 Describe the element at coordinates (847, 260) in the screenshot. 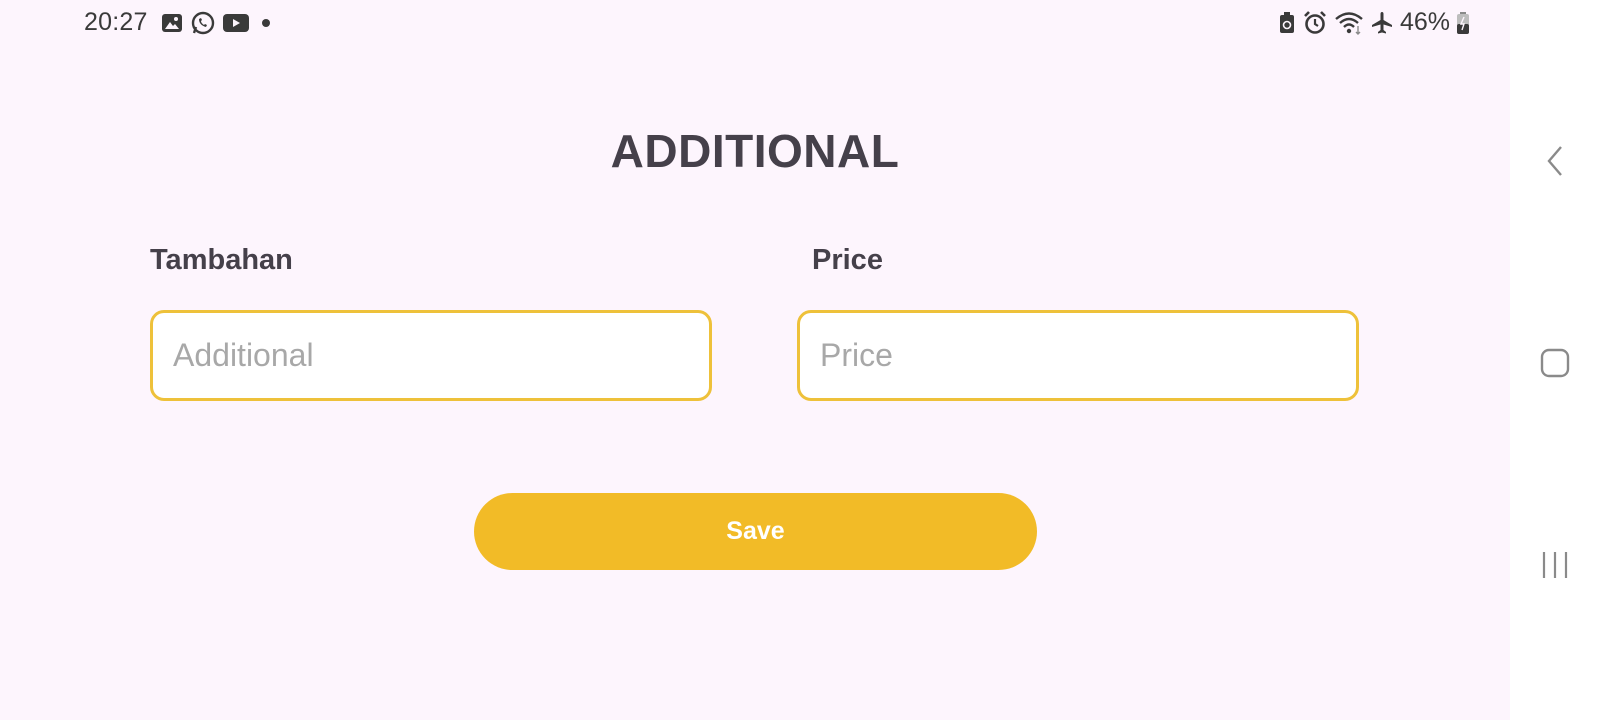

I see `price-label: Price` at that location.